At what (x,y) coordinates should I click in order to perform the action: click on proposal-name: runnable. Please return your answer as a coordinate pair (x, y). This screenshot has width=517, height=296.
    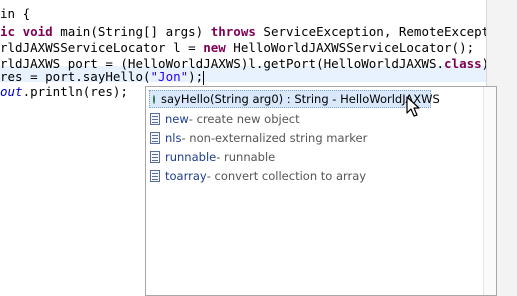
    Looking at the image, I should click on (191, 157).